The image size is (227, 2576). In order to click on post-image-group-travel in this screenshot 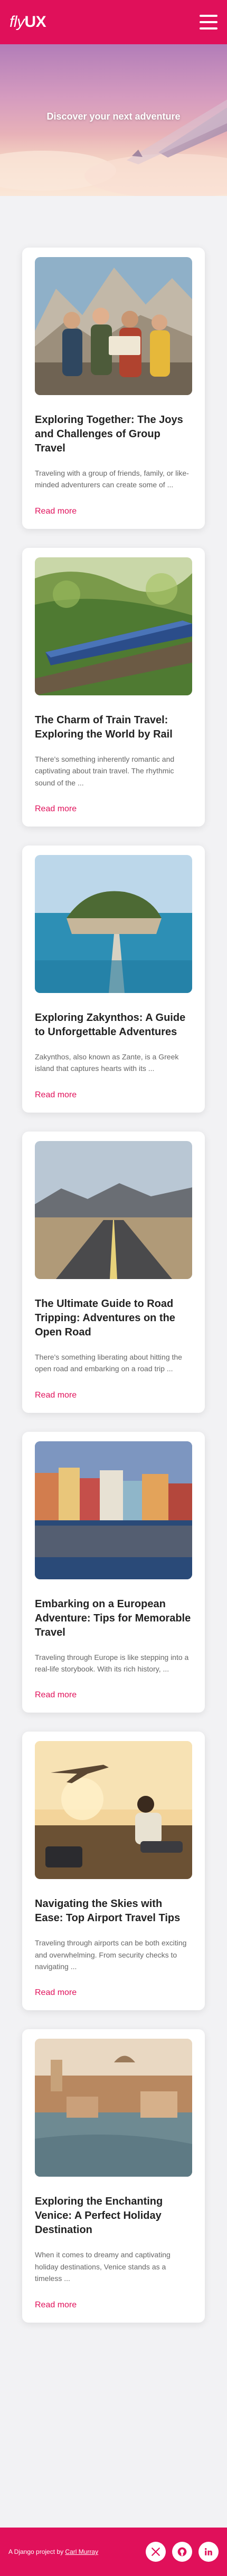, I will do `click(113, 326)`.